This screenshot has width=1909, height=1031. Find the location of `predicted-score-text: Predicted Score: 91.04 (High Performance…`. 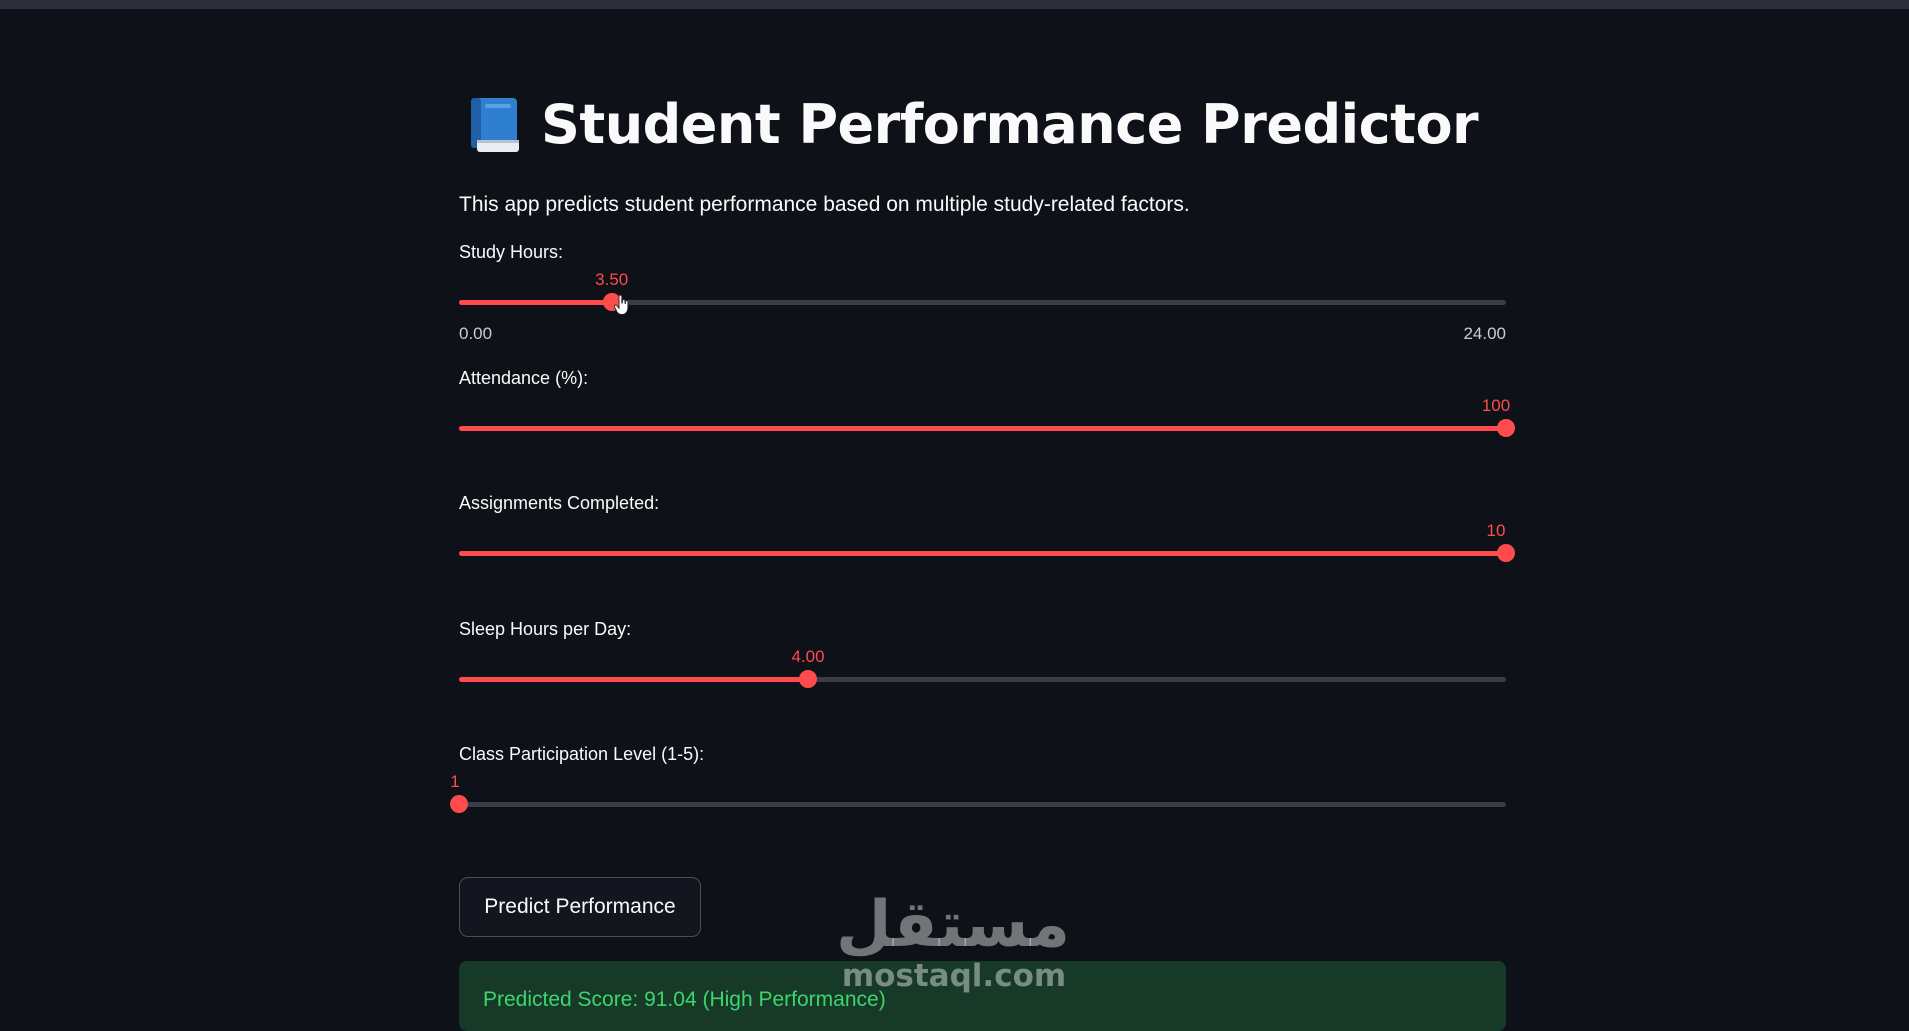

predicted-score-text: Predicted Score: 91.04 (High Performance… is located at coordinates (684, 999).